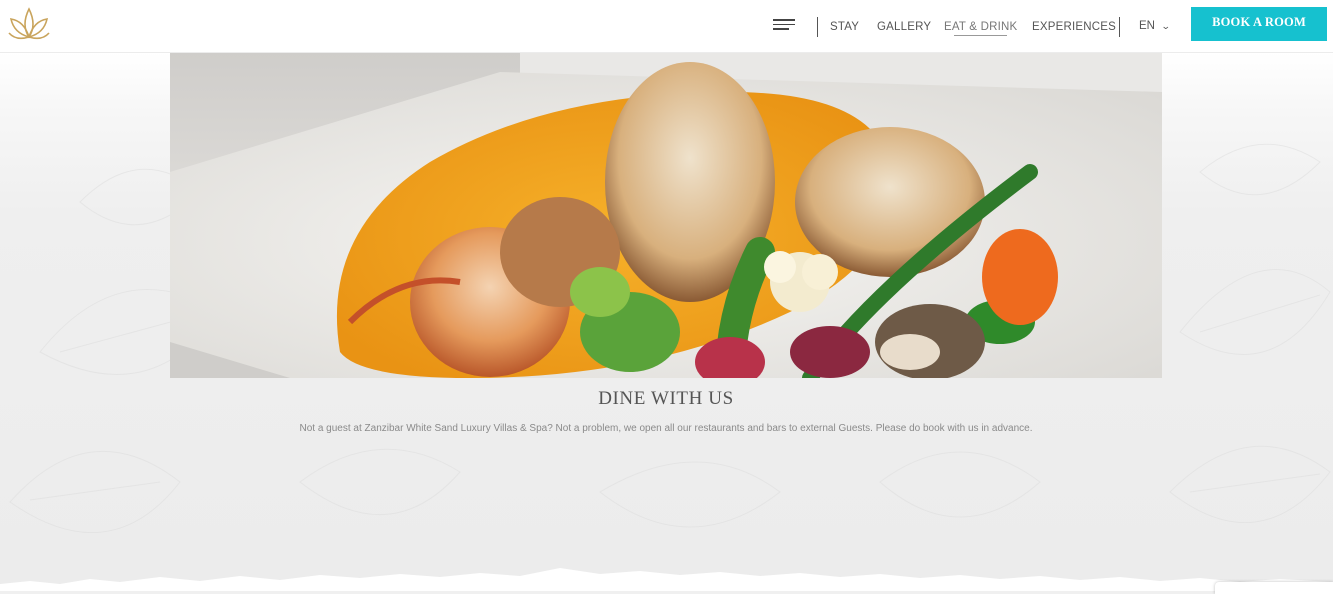  What do you see at coordinates (785, 26) in the screenshot?
I see `hamburger-menu-icon` at bounding box center [785, 26].